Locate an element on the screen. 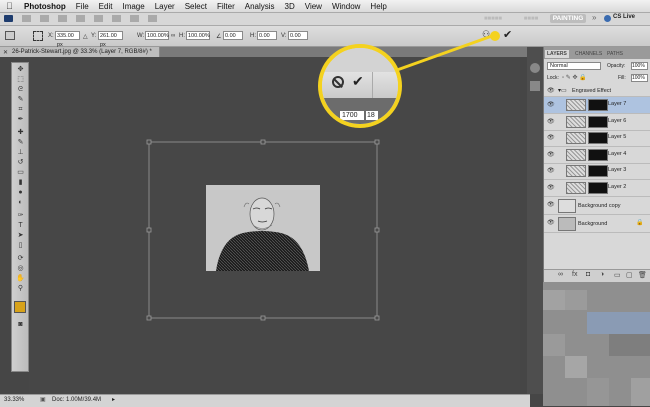 The image size is (650, 407). menu-select: Select is located at coordinates (196, 6).